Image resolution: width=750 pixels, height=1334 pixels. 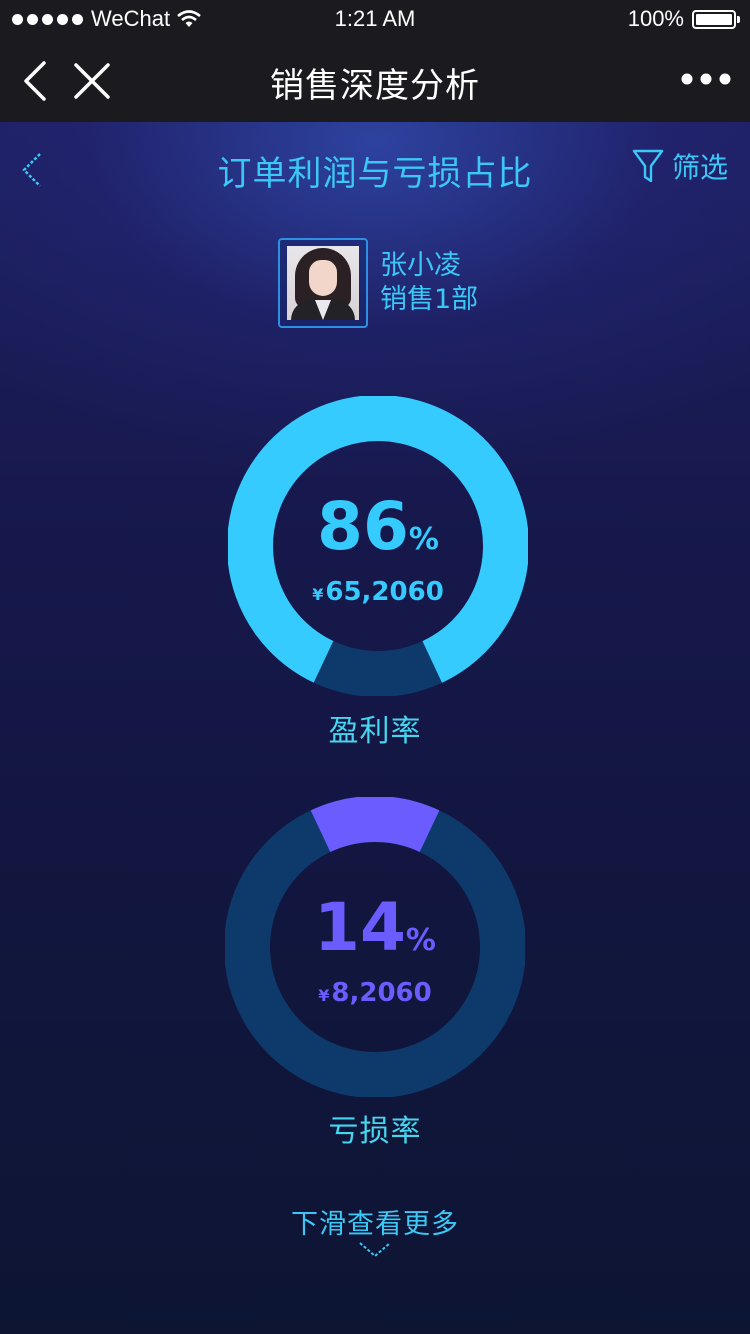 What do you see at coordinates (375, 20) in the screenshot?
I see `status-bar: WeChat 1:21 AM 100%` at bounding box center [375, 20].